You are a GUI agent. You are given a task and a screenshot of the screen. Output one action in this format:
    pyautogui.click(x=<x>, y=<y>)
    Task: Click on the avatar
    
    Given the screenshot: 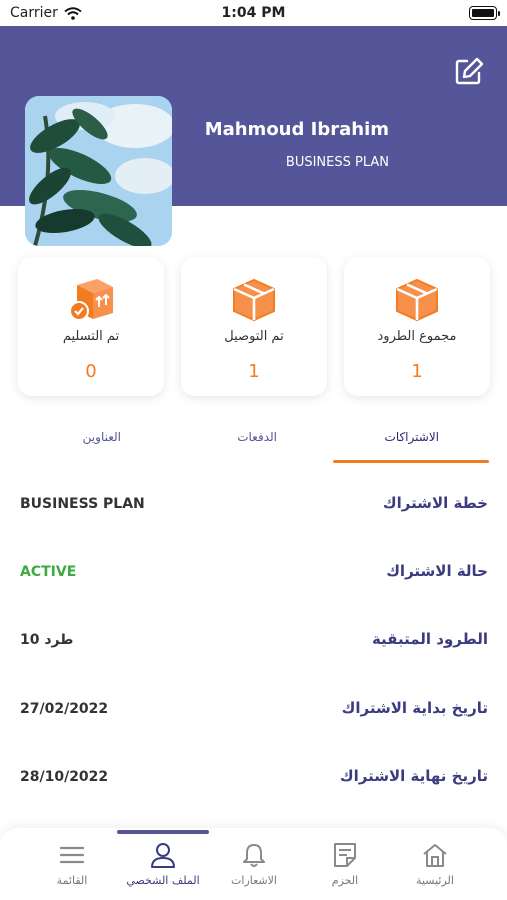 What is the action you would take?
    pyautogui.click(x=98, y=171)
    